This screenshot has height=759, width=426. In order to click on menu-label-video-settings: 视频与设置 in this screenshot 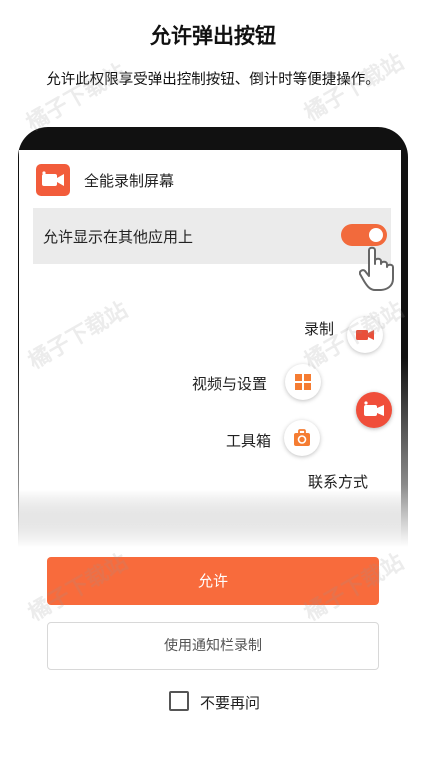, I will do `click(230, 384)`.